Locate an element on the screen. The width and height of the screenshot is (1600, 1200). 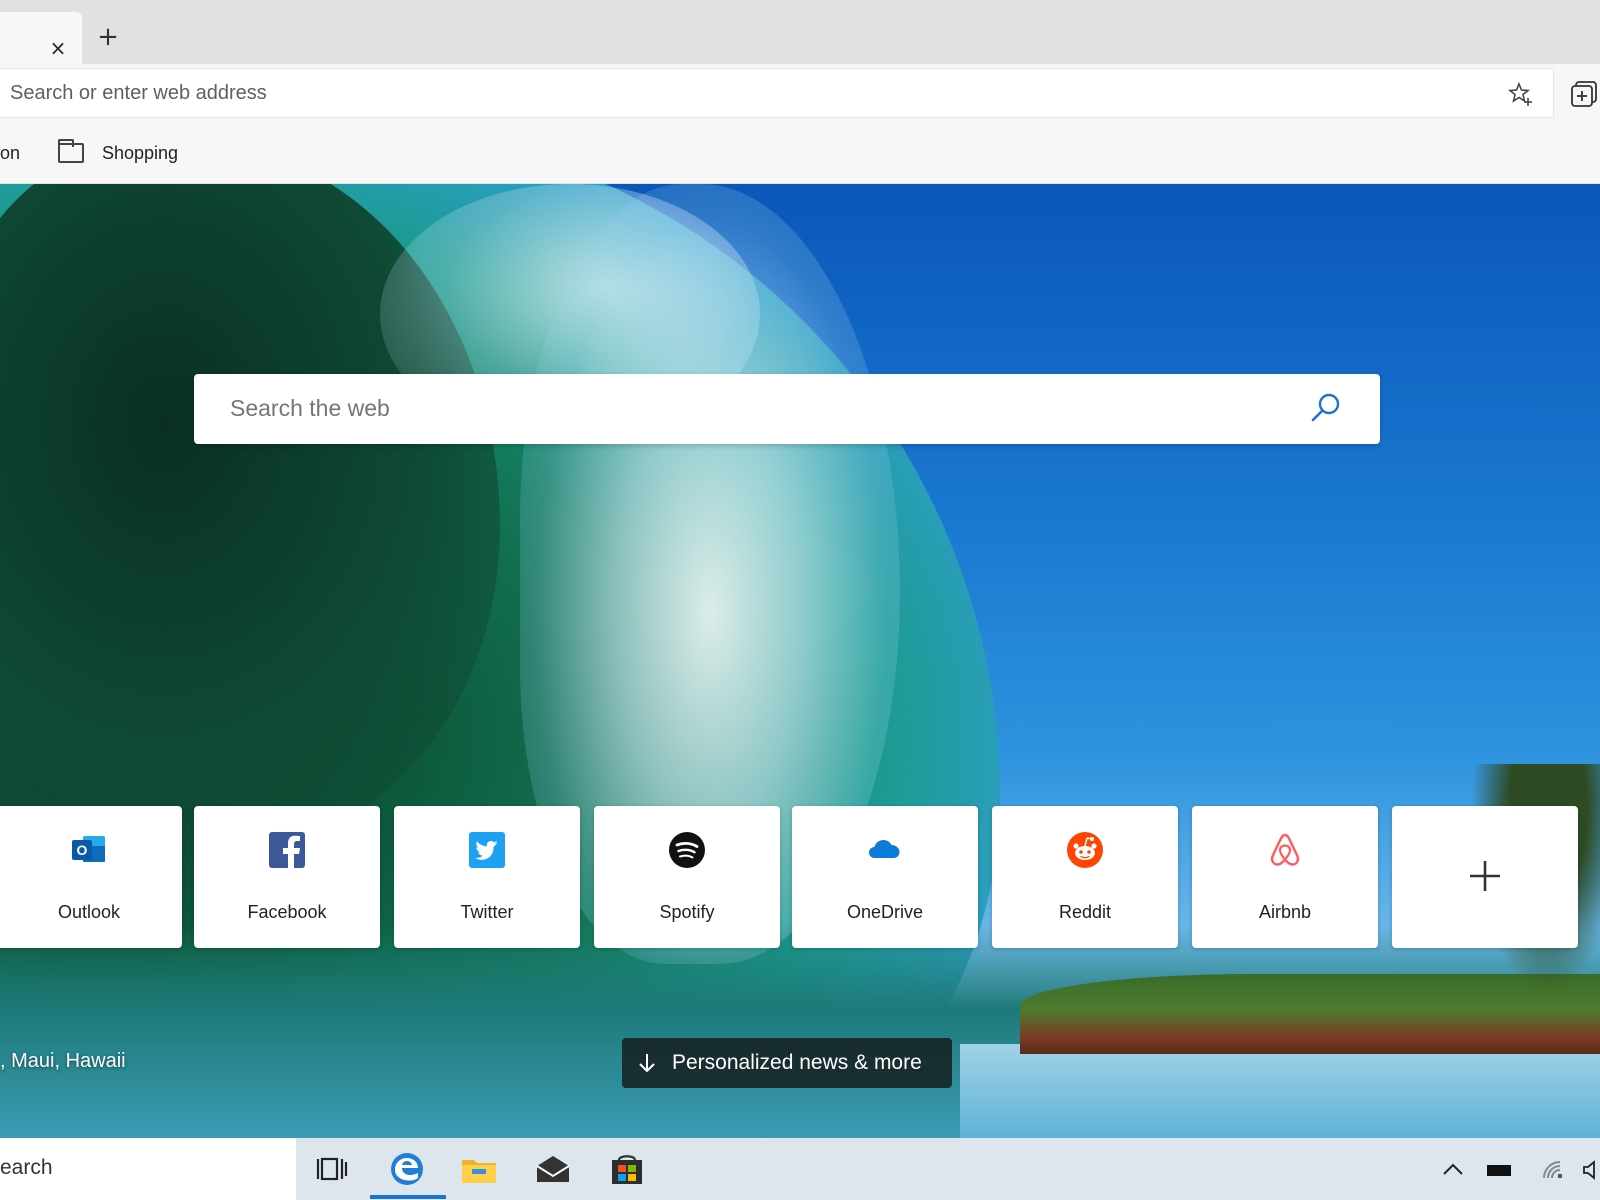
airbnb-icon is located at coordinates (1285, 849).